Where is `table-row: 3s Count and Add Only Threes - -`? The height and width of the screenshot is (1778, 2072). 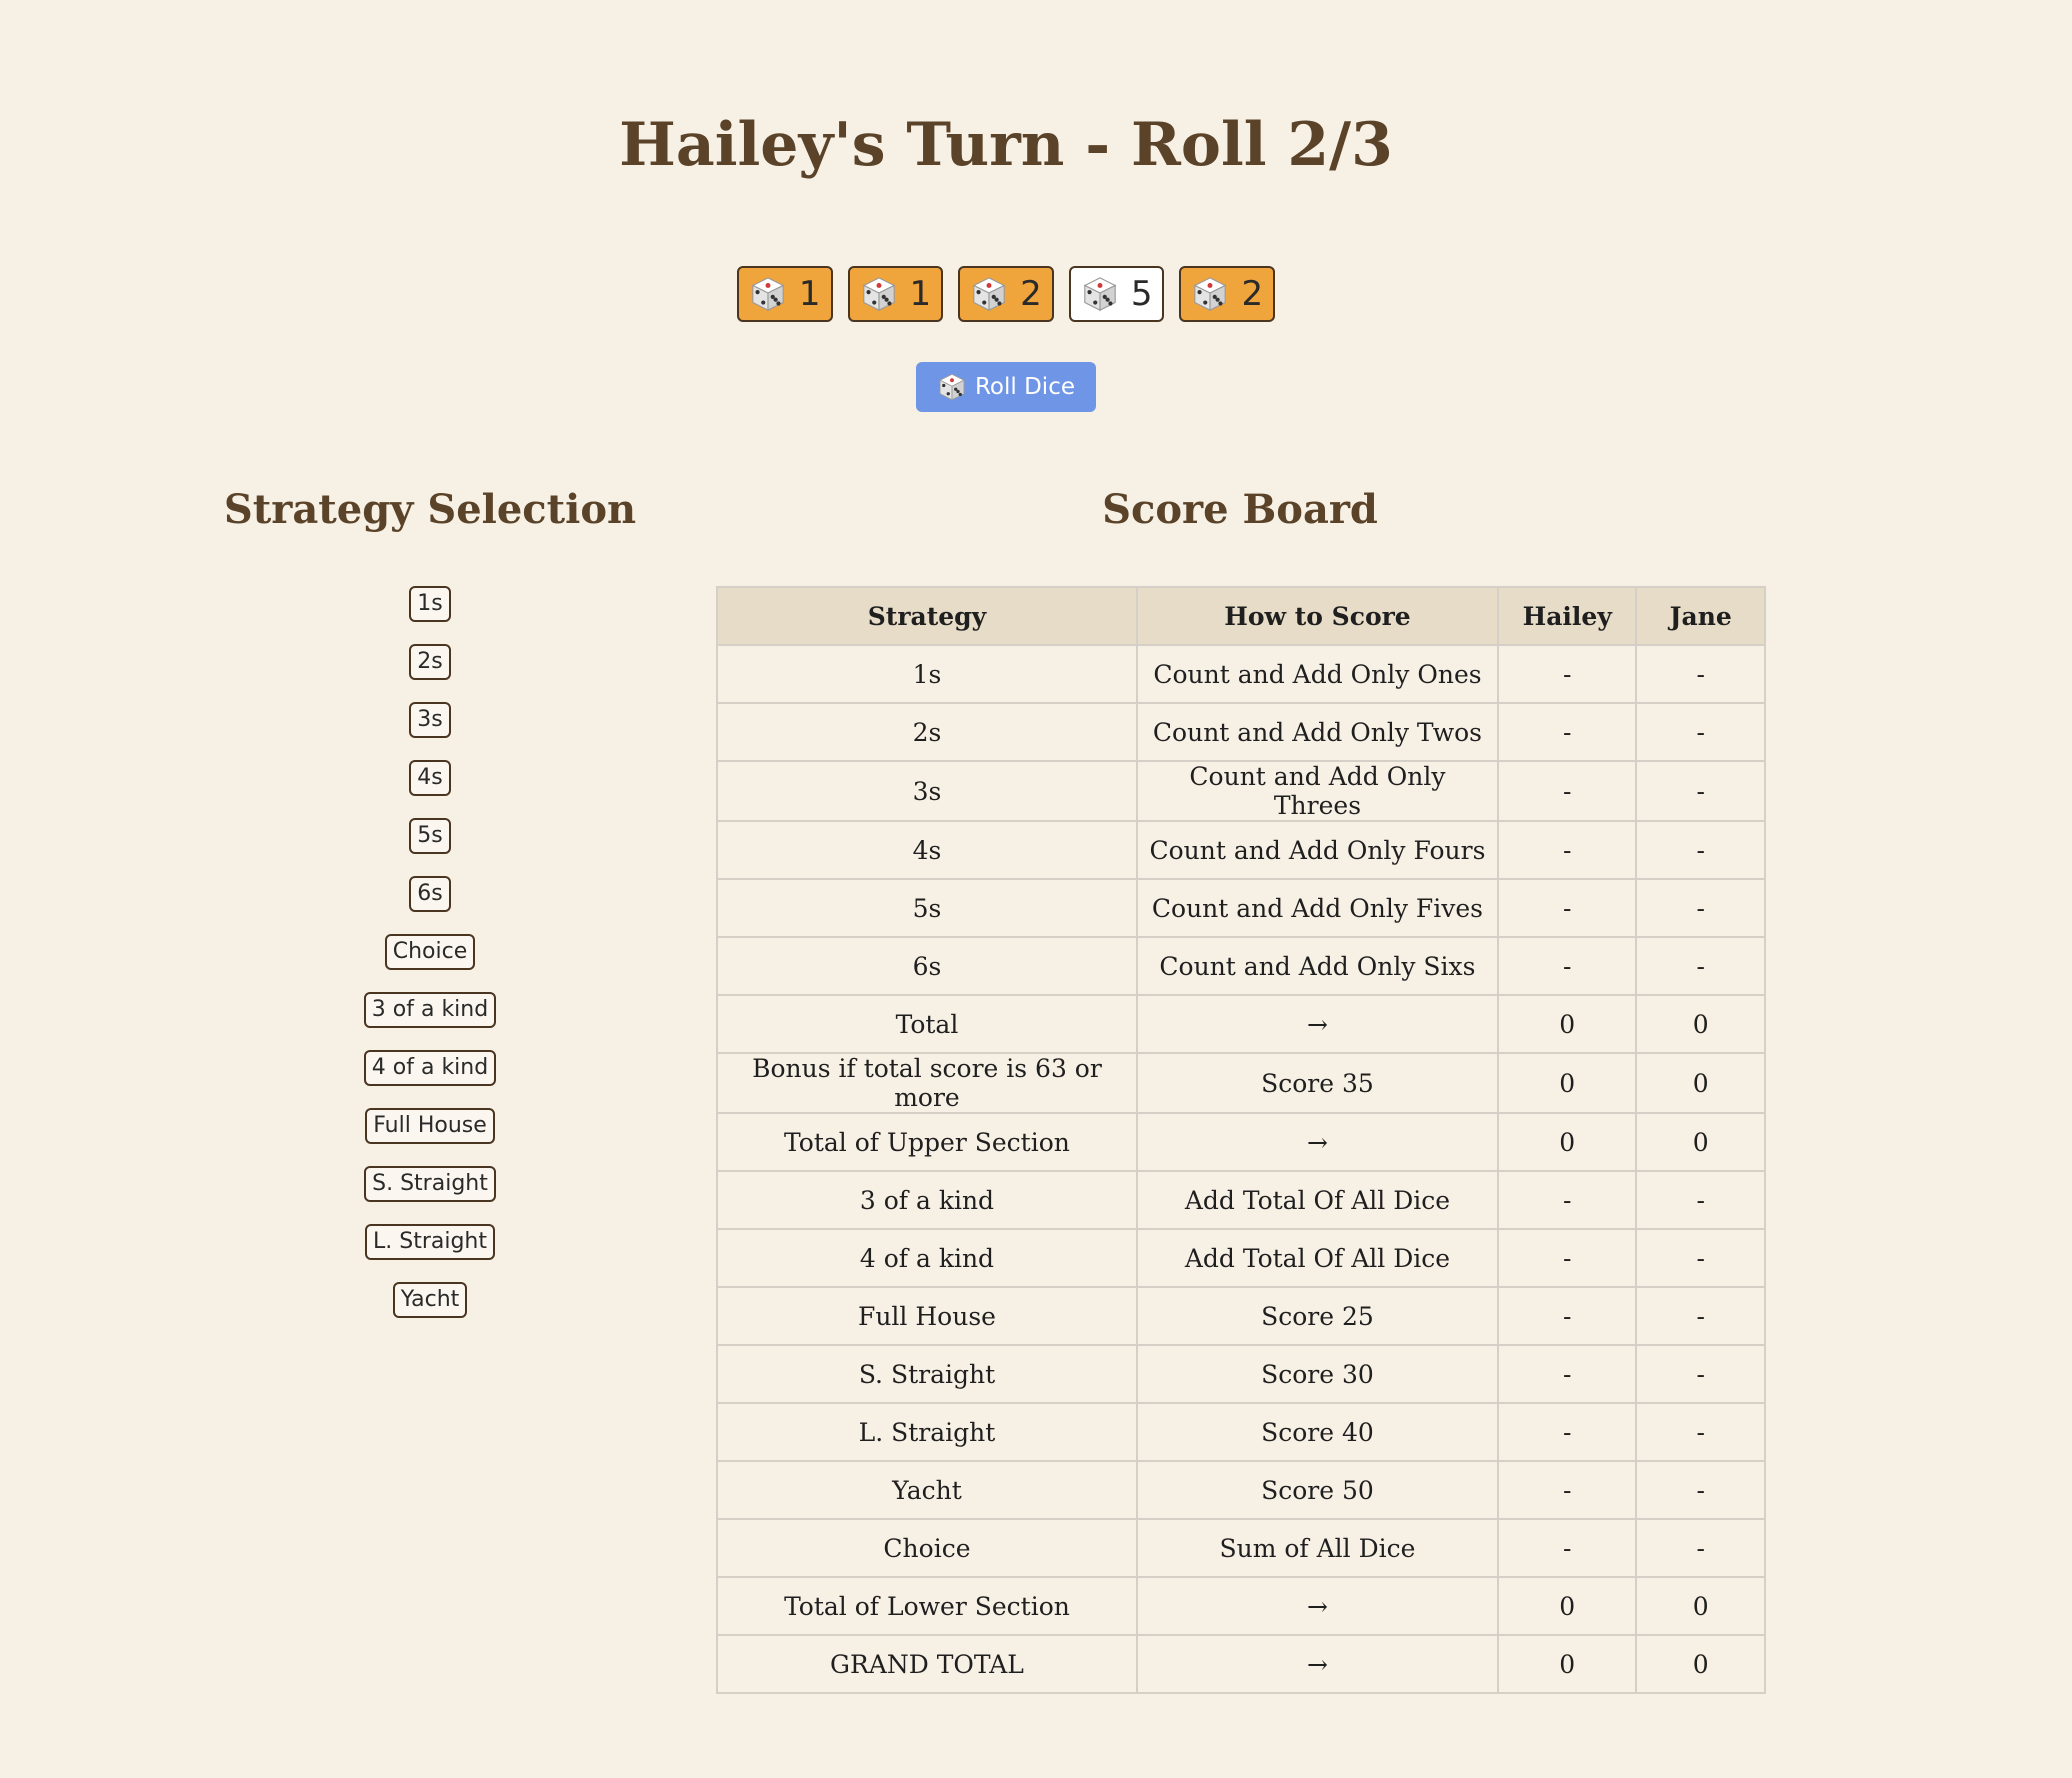 table-row: 3s Count and Add Only Threes - - is located at coordinates (1241, 791).